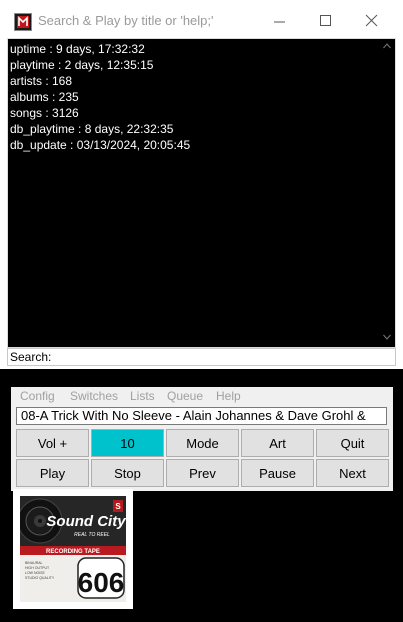  I want to click on mode-button: Mode, so click(202, 443).